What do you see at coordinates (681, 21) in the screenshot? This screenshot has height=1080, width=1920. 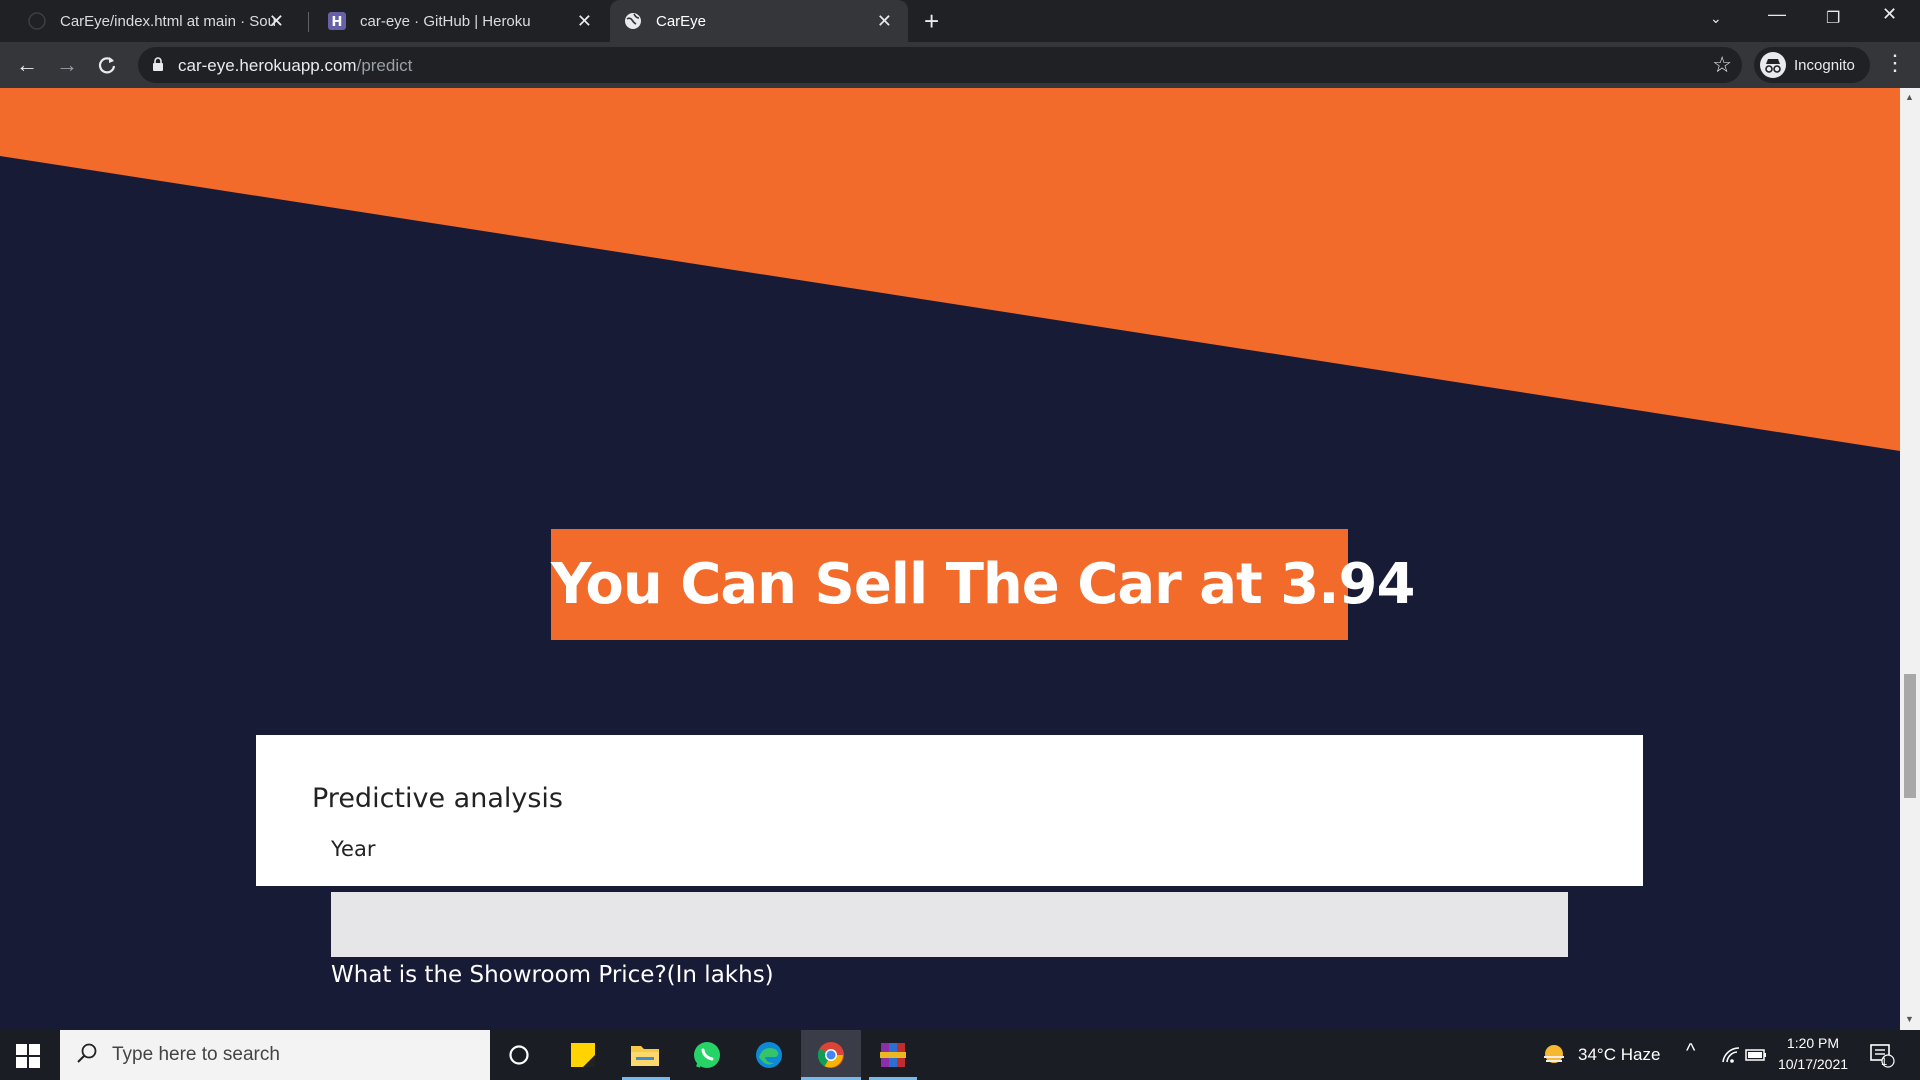 I see `tab-label: CarEye` at bounding box center [681, 21].